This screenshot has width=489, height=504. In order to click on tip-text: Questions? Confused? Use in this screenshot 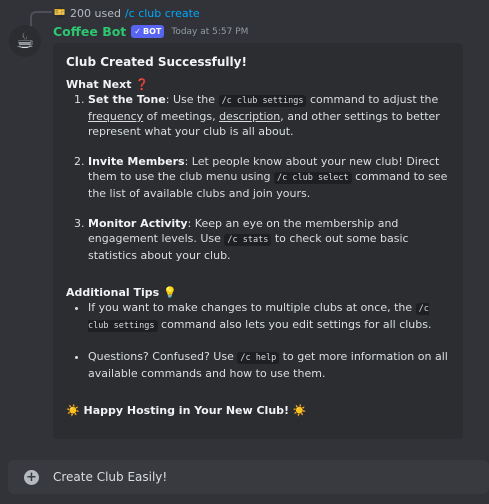, I will do `click(163, 356)`.